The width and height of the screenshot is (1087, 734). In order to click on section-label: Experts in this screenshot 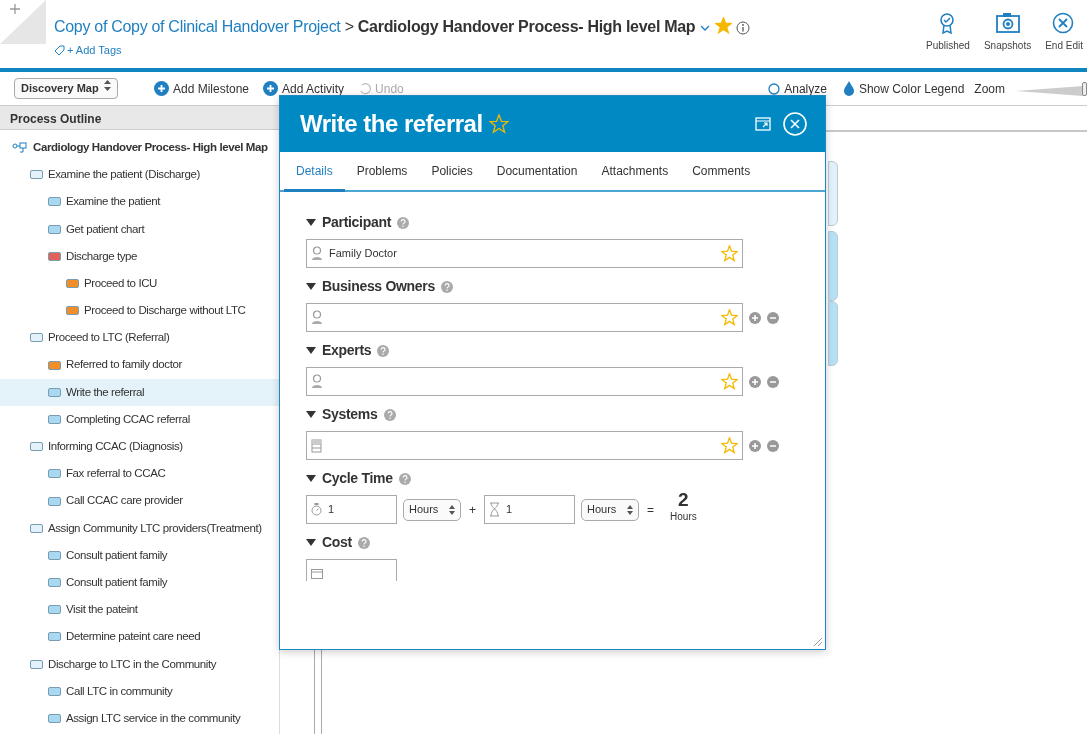, I will do `click(347, 350)`.